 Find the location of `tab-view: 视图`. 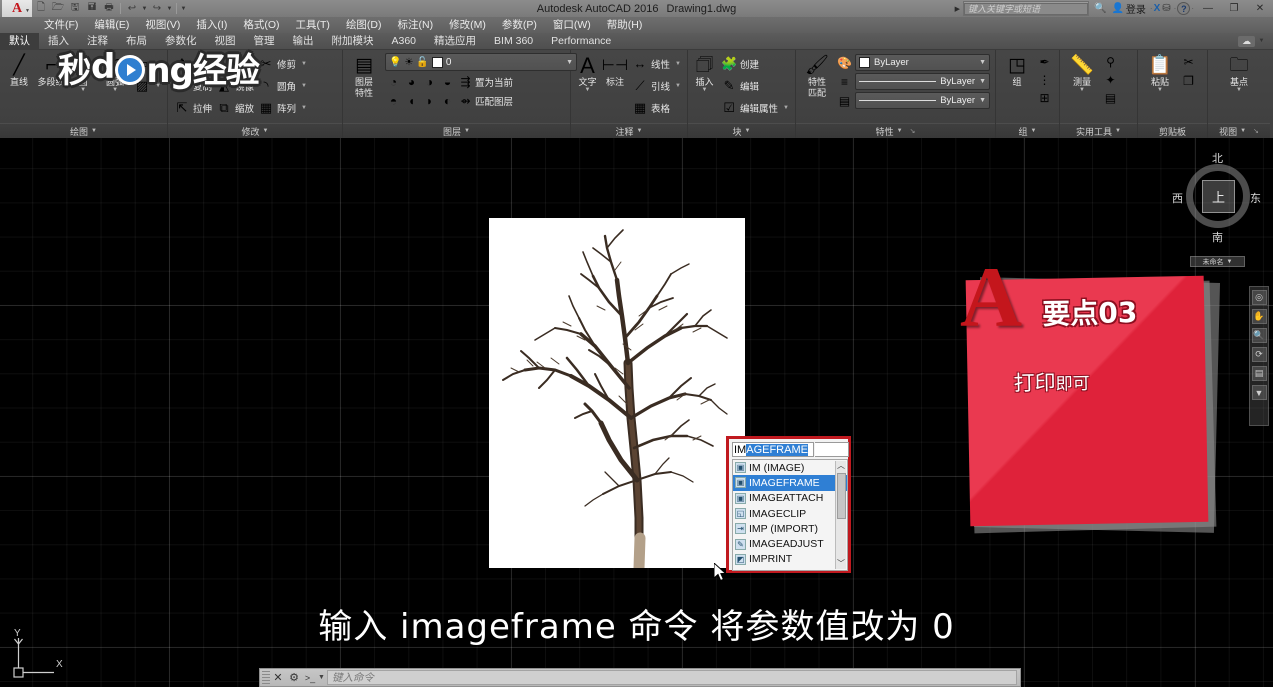

tab-view: 视图 is located at coordinates (225, 41).